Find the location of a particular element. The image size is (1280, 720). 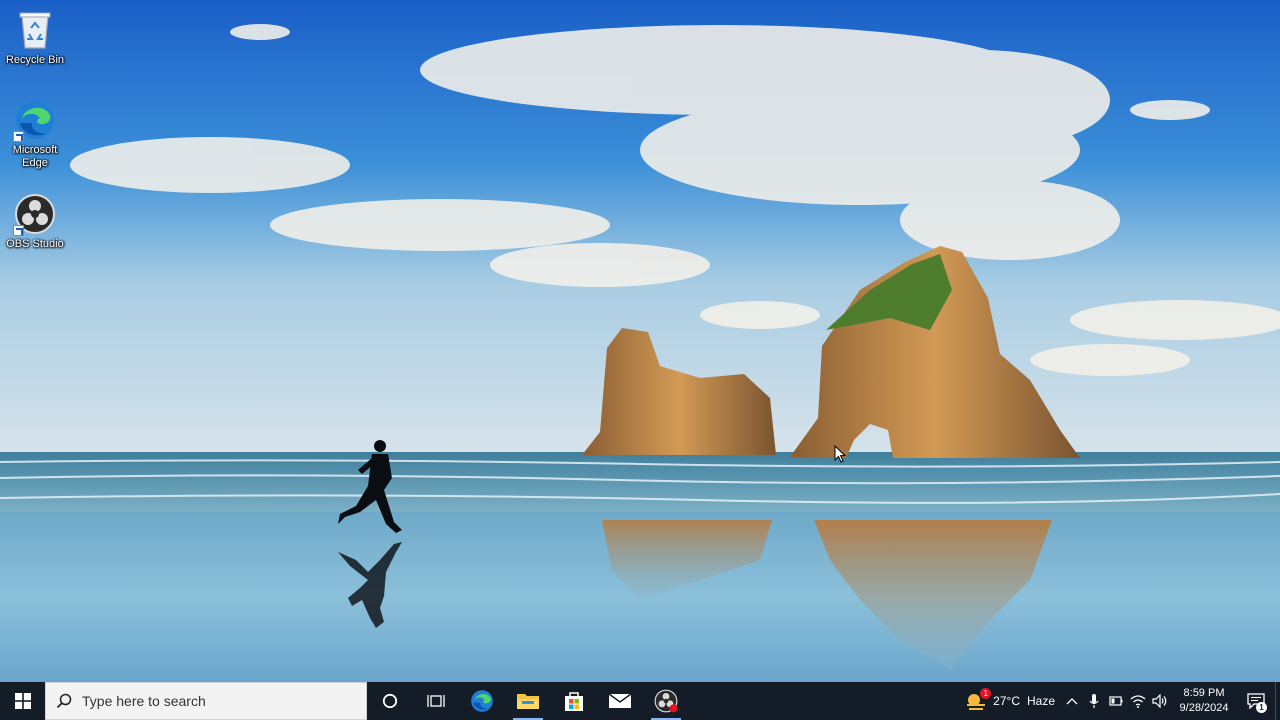

clock-time: 8:59 PM is located at coordinates (1204, 693).